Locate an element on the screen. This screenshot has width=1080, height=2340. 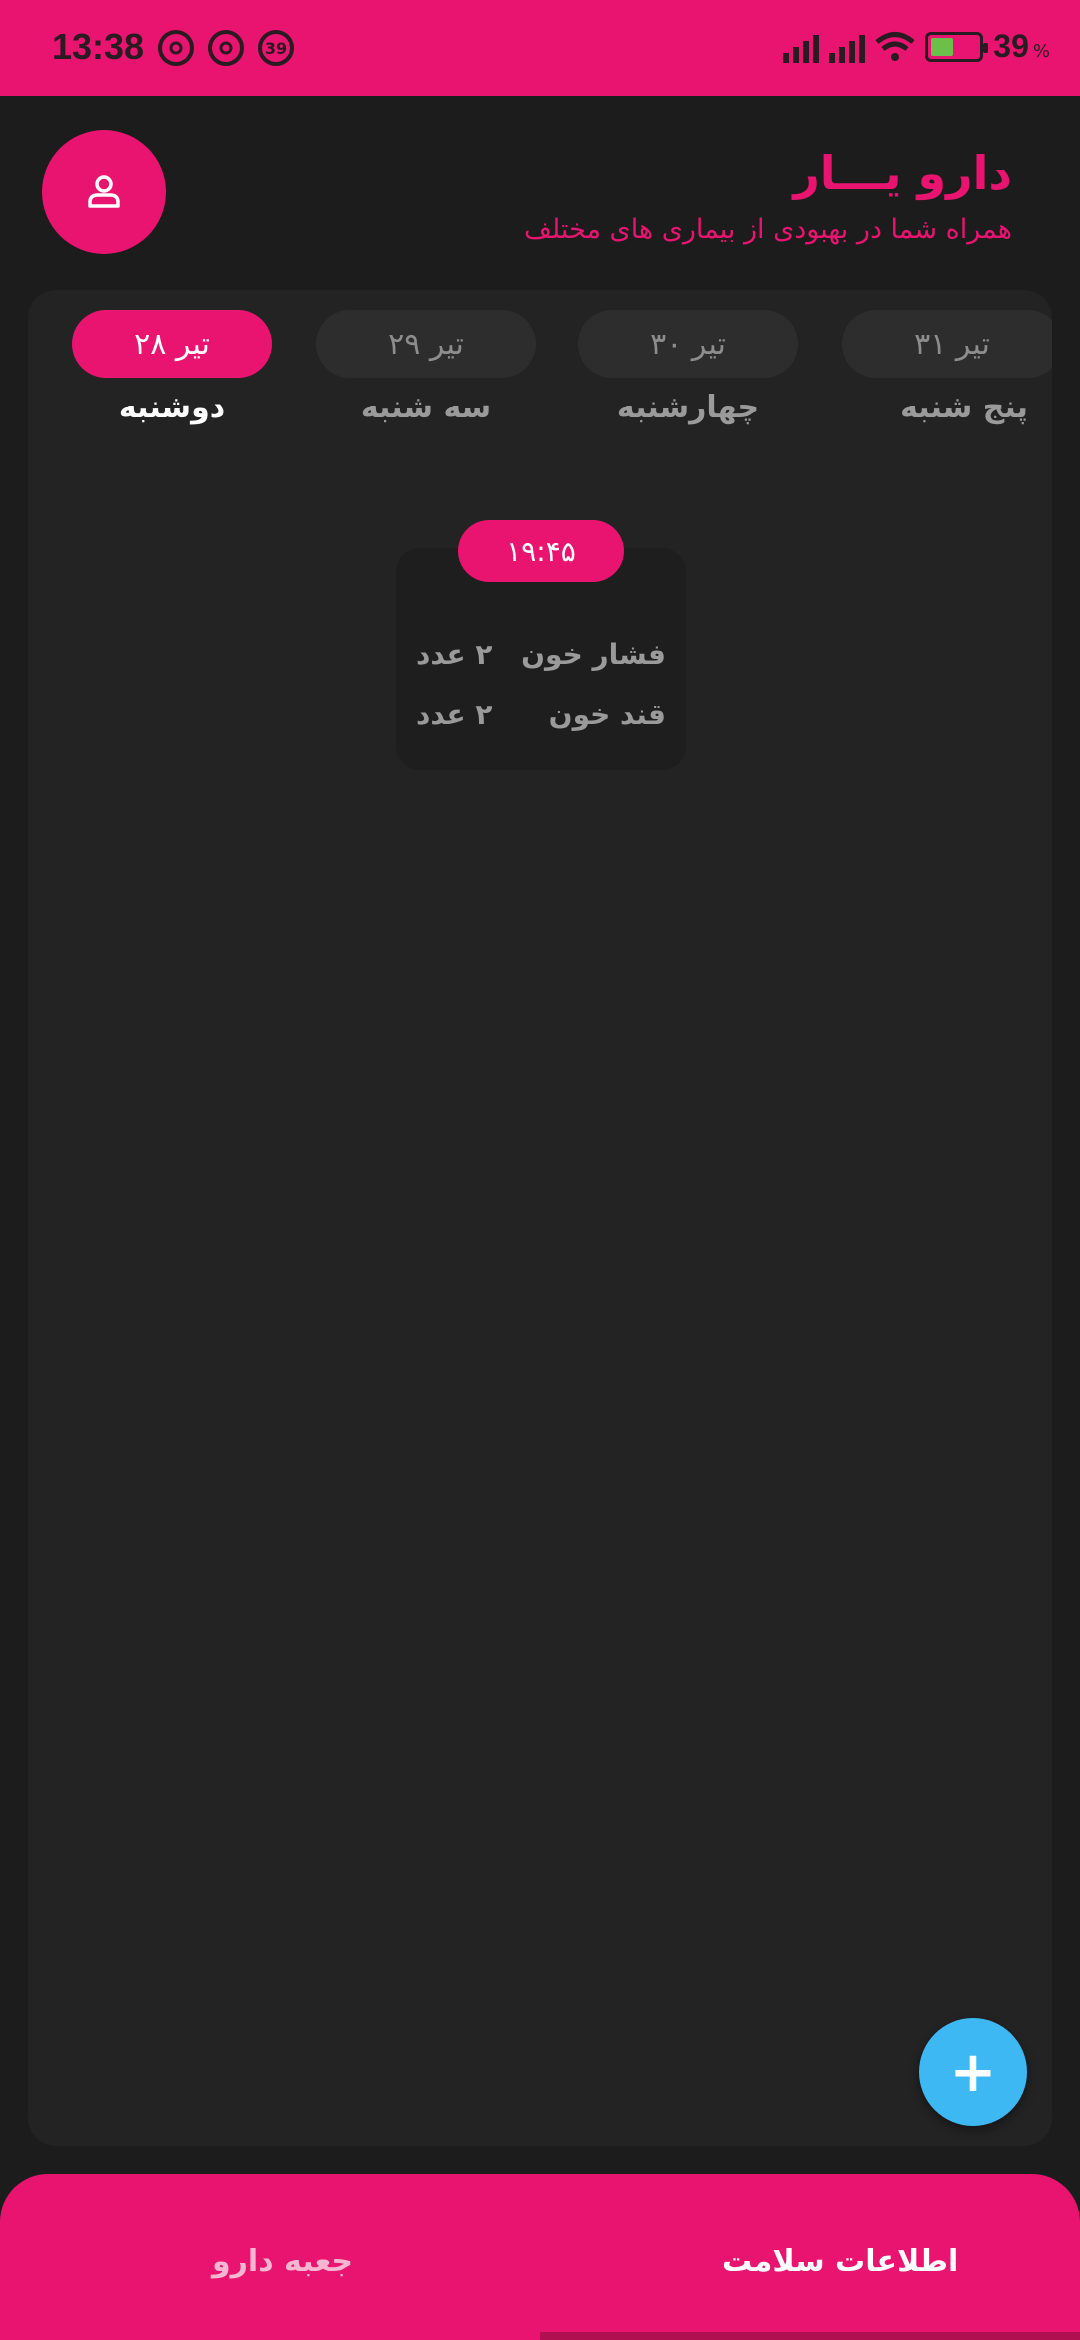
dose-time-badge: ۱۹:۴۵ is located at coordinates (541, 551).